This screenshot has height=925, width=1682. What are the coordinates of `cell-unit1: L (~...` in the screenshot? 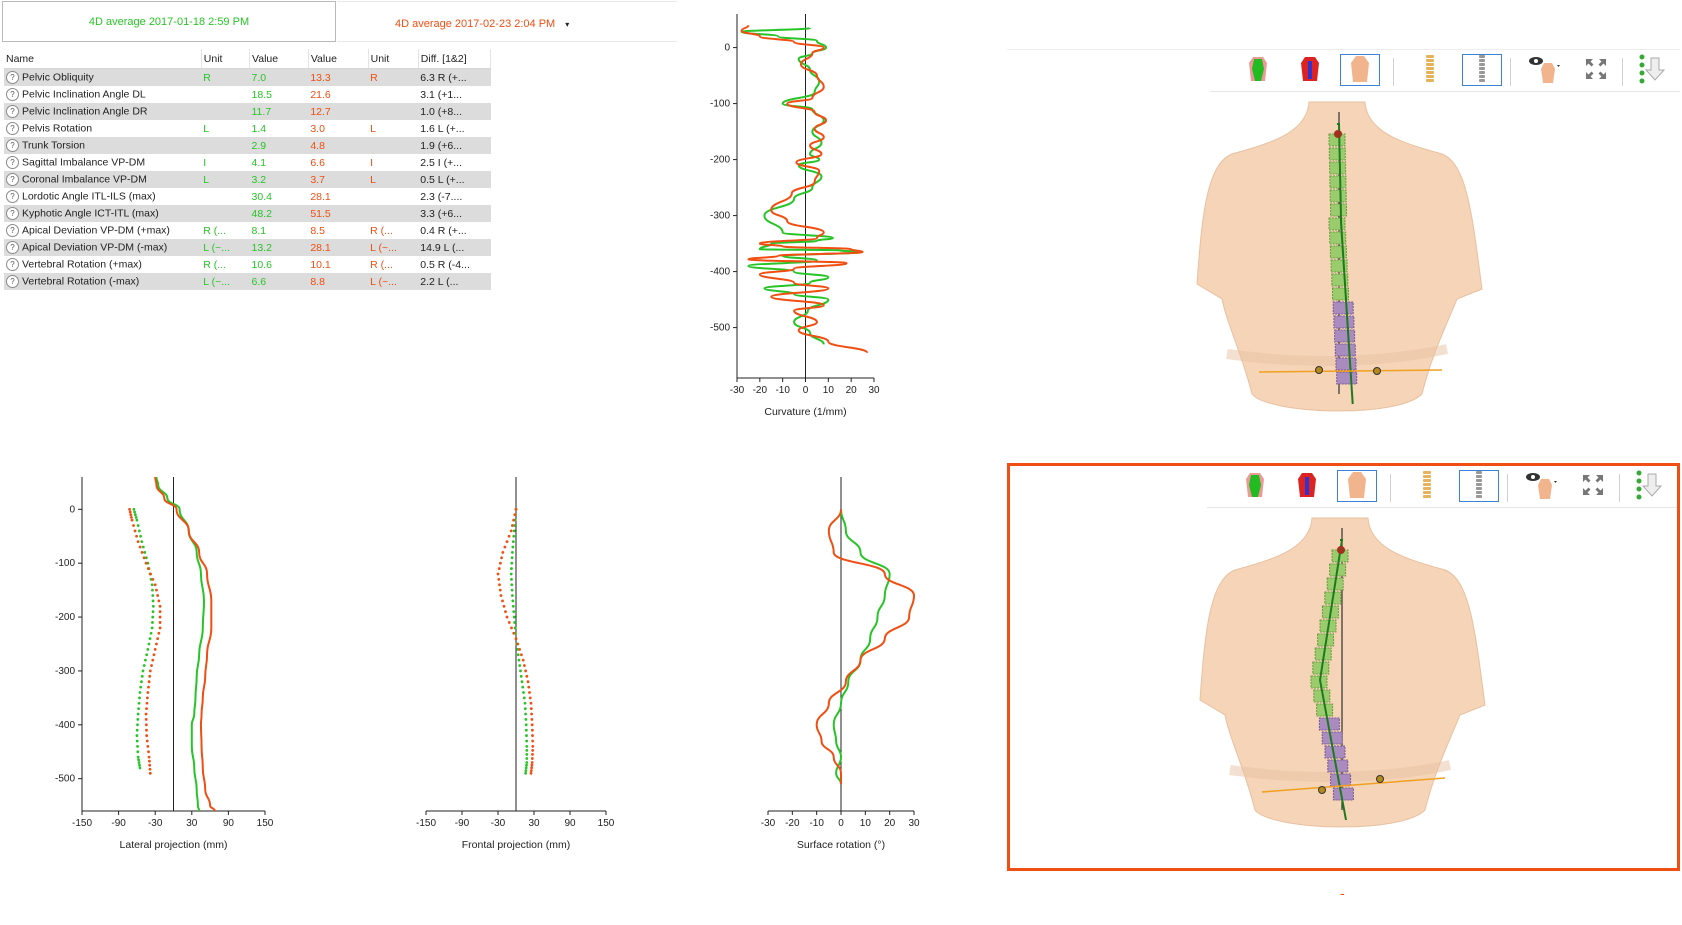 It's located at (225, 247).